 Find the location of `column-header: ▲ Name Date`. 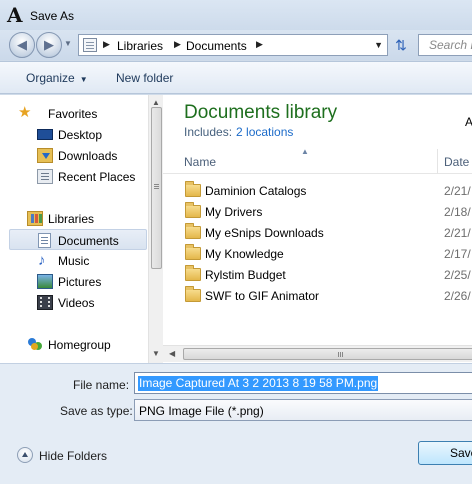

column-header: ▲ Name Date is located at coordinates (317, 160).